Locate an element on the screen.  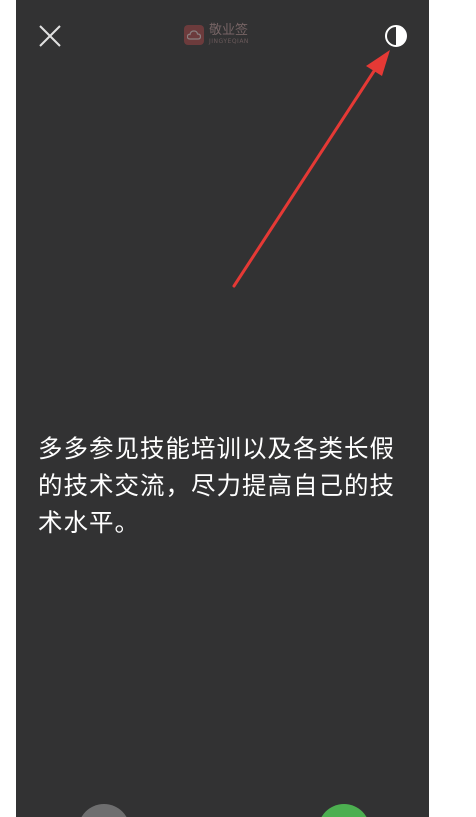
red-arrow-annotation is located at coordinates (311, 169).